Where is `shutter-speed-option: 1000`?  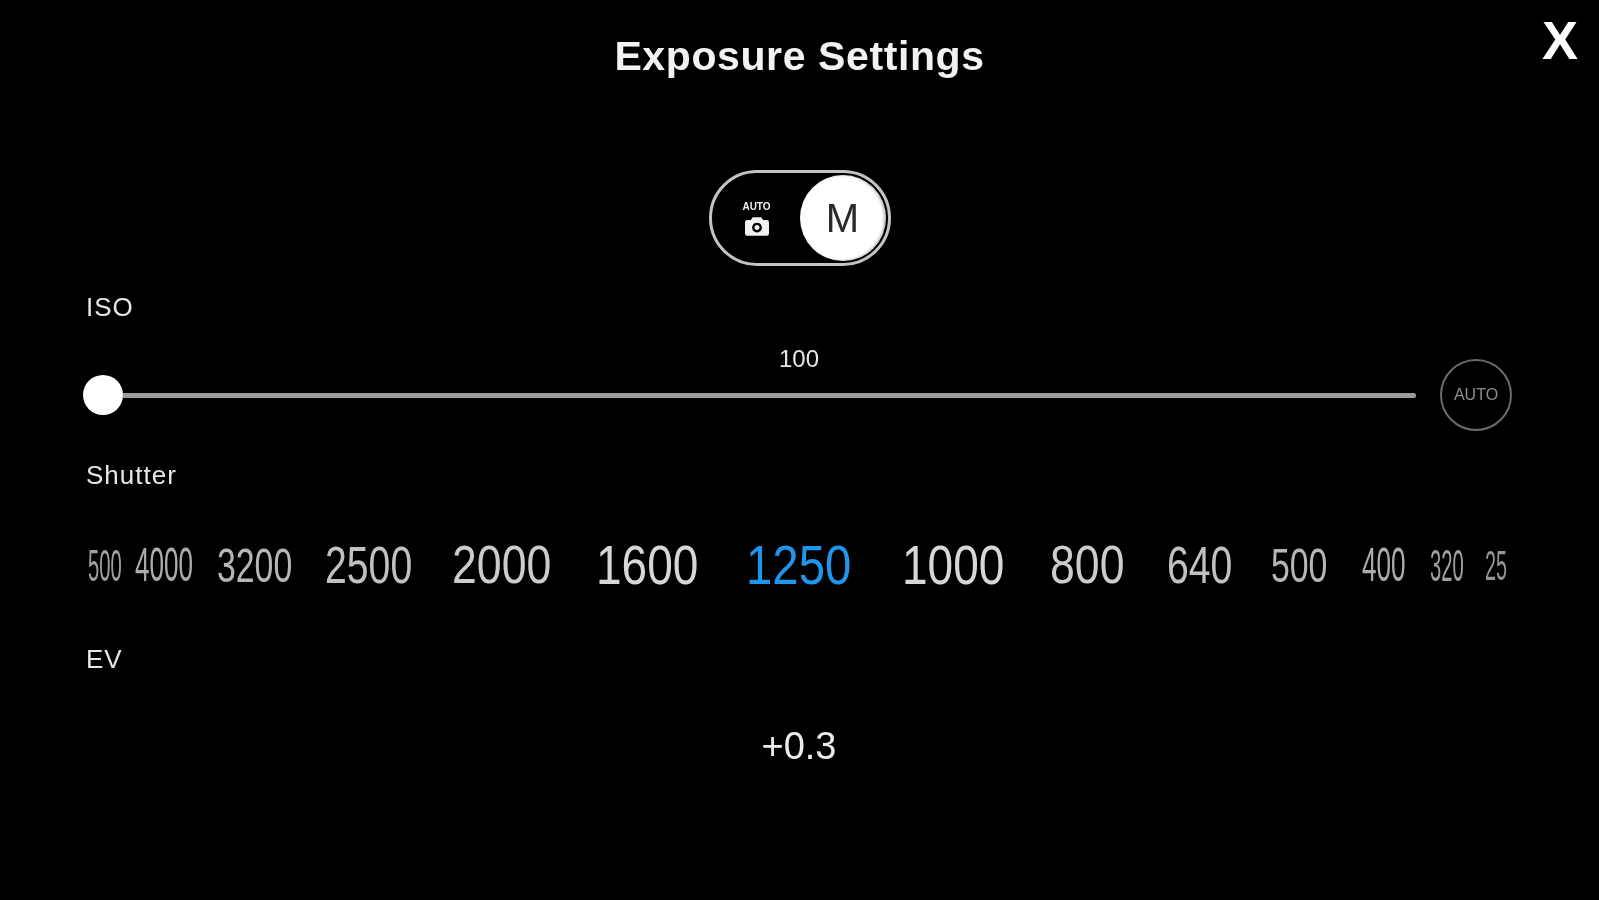
shutter-speed-option: 1000 is located at coordinates (952, 565).